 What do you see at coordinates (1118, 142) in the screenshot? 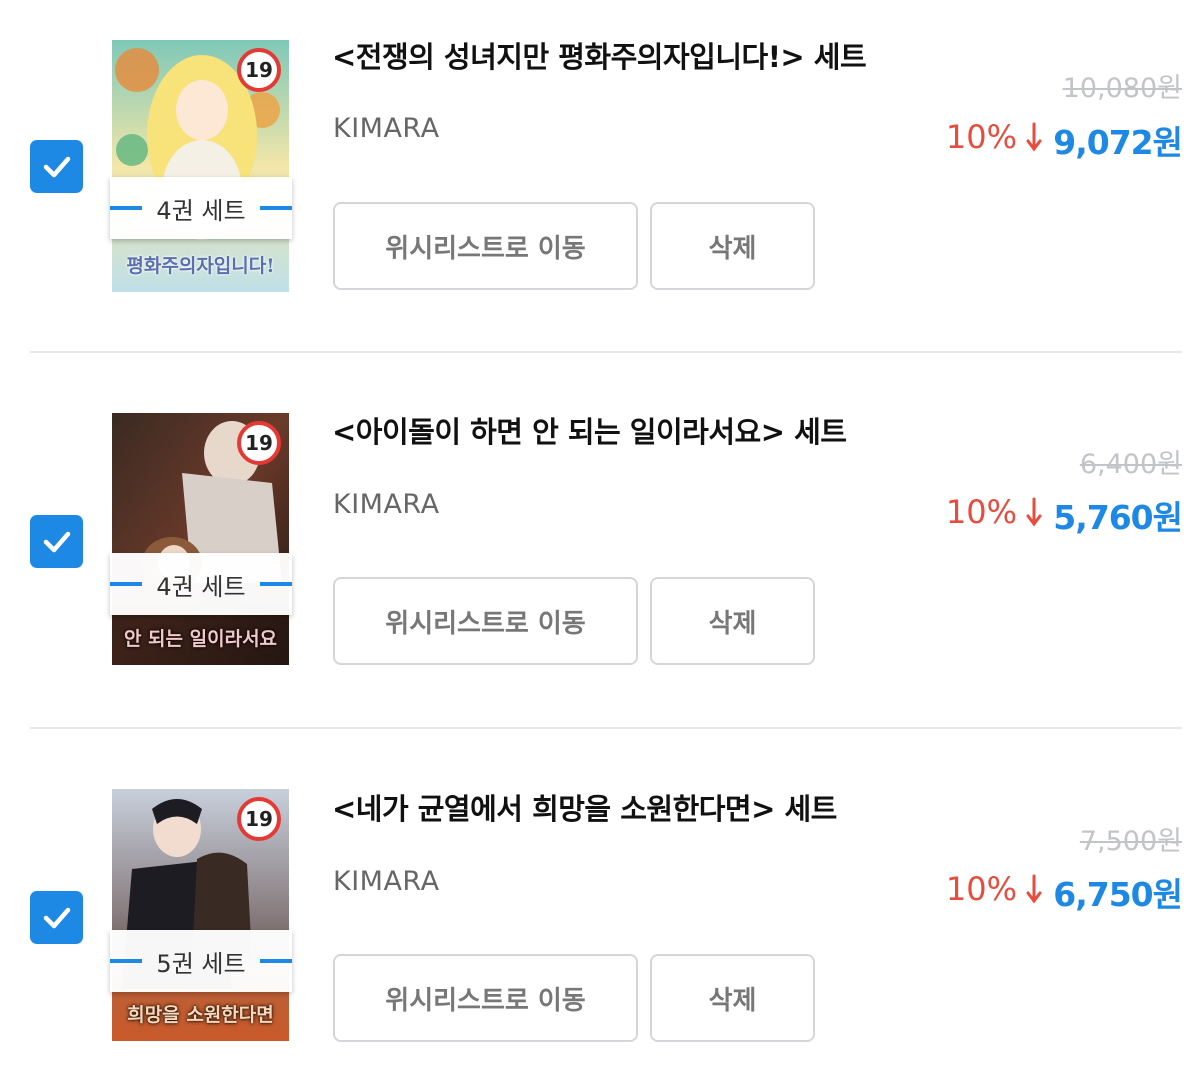
I see `sale-price: 9,072원` at bounding box center [1118, 142].